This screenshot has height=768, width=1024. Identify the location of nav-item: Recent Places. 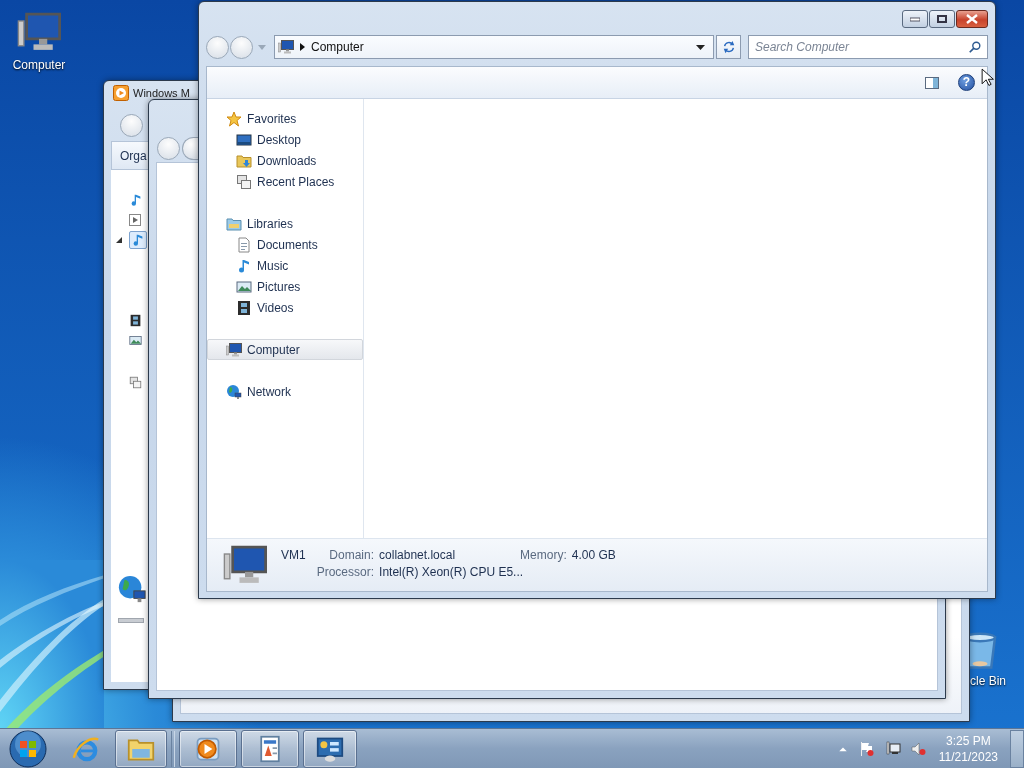
(285, 181).